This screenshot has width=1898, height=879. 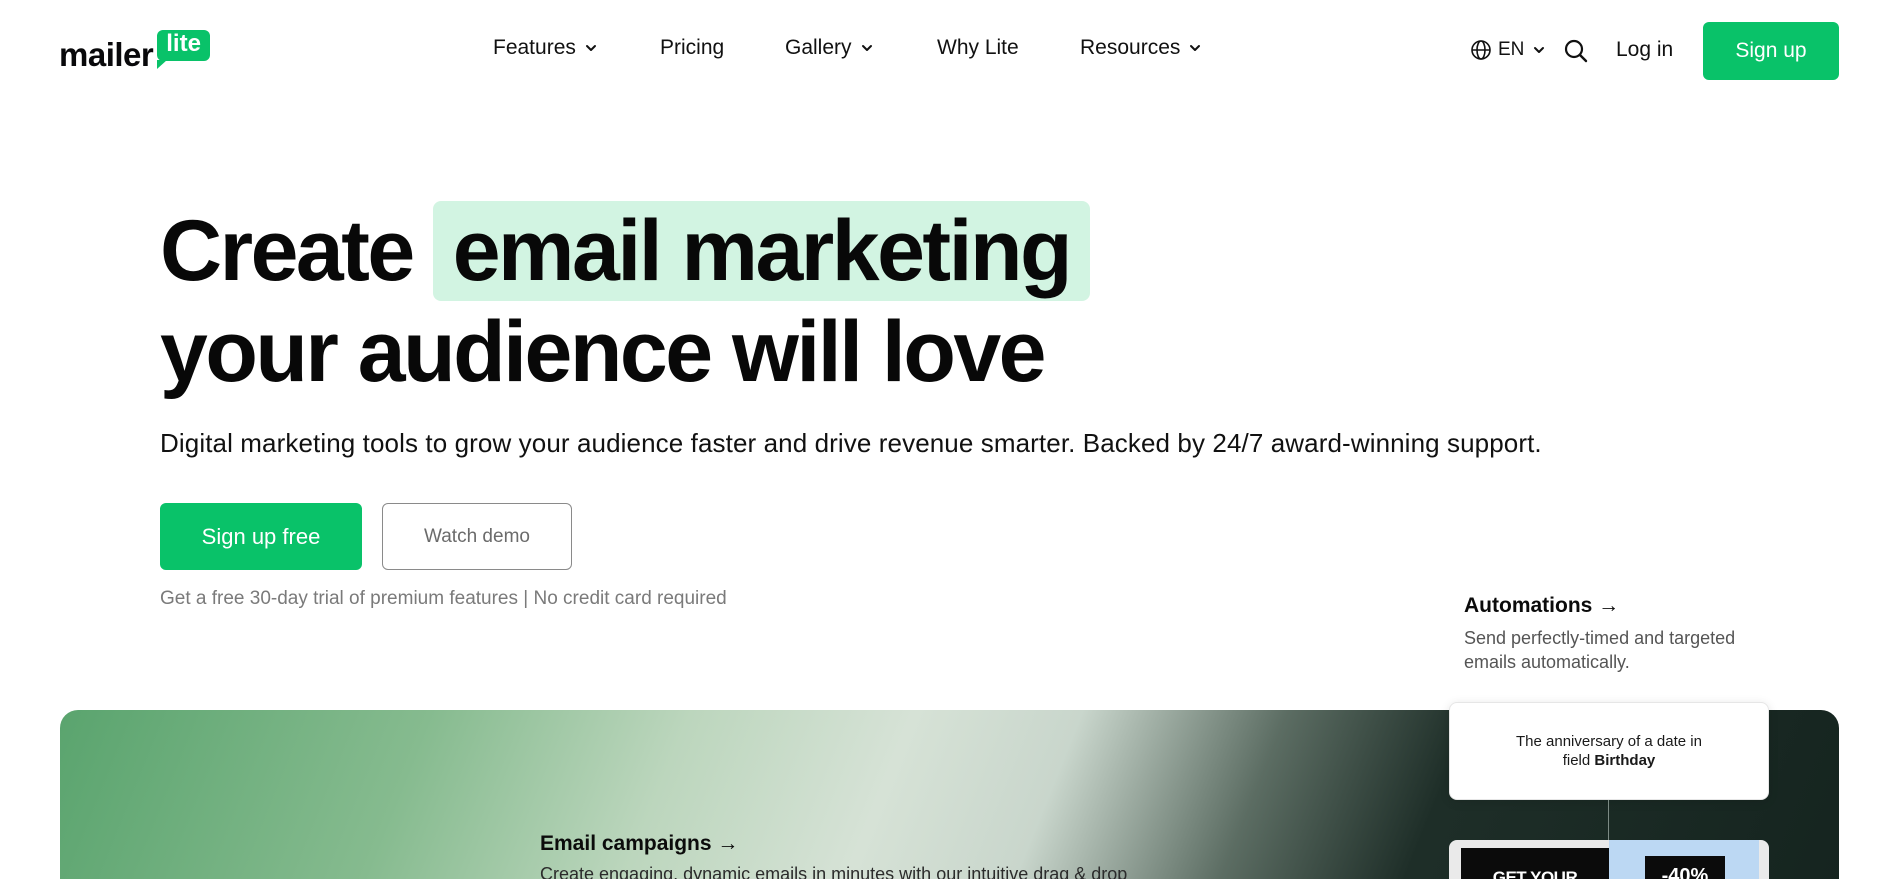 I want to click on nav-item-label: Gallery, so click(x=818, y=47).